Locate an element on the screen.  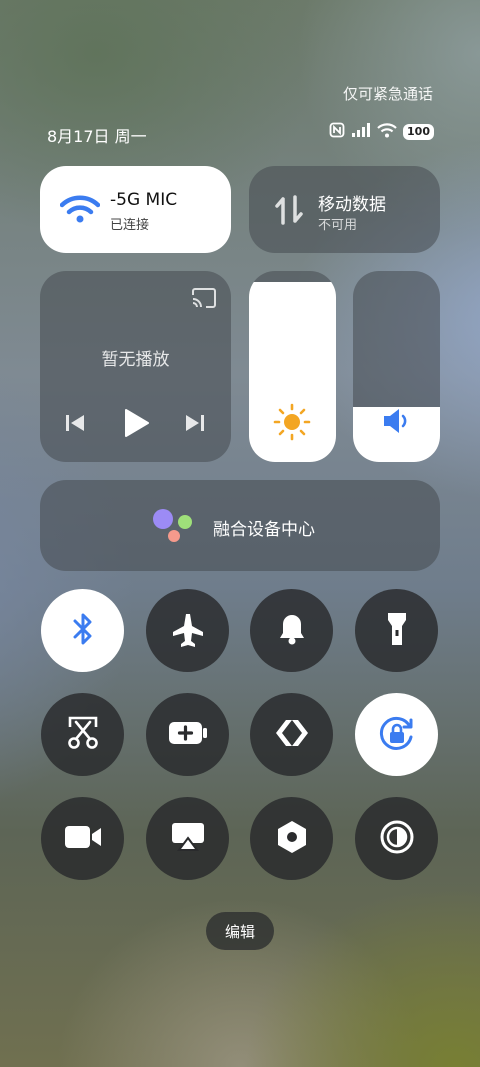
airplane-icon is located at coordinates (188, 631).